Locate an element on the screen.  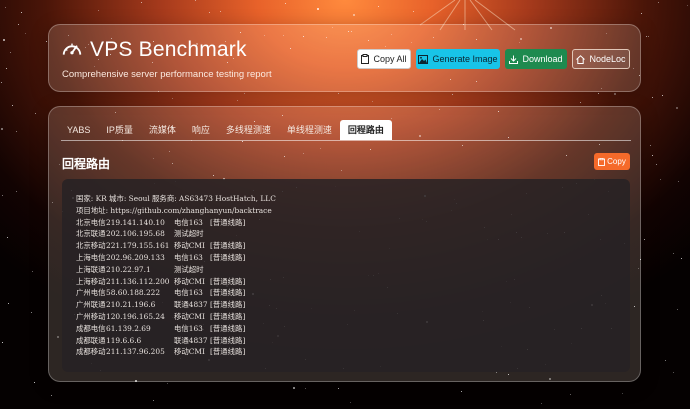
nodeloc-label: NodeLoc is located at coordinates (607, 59).